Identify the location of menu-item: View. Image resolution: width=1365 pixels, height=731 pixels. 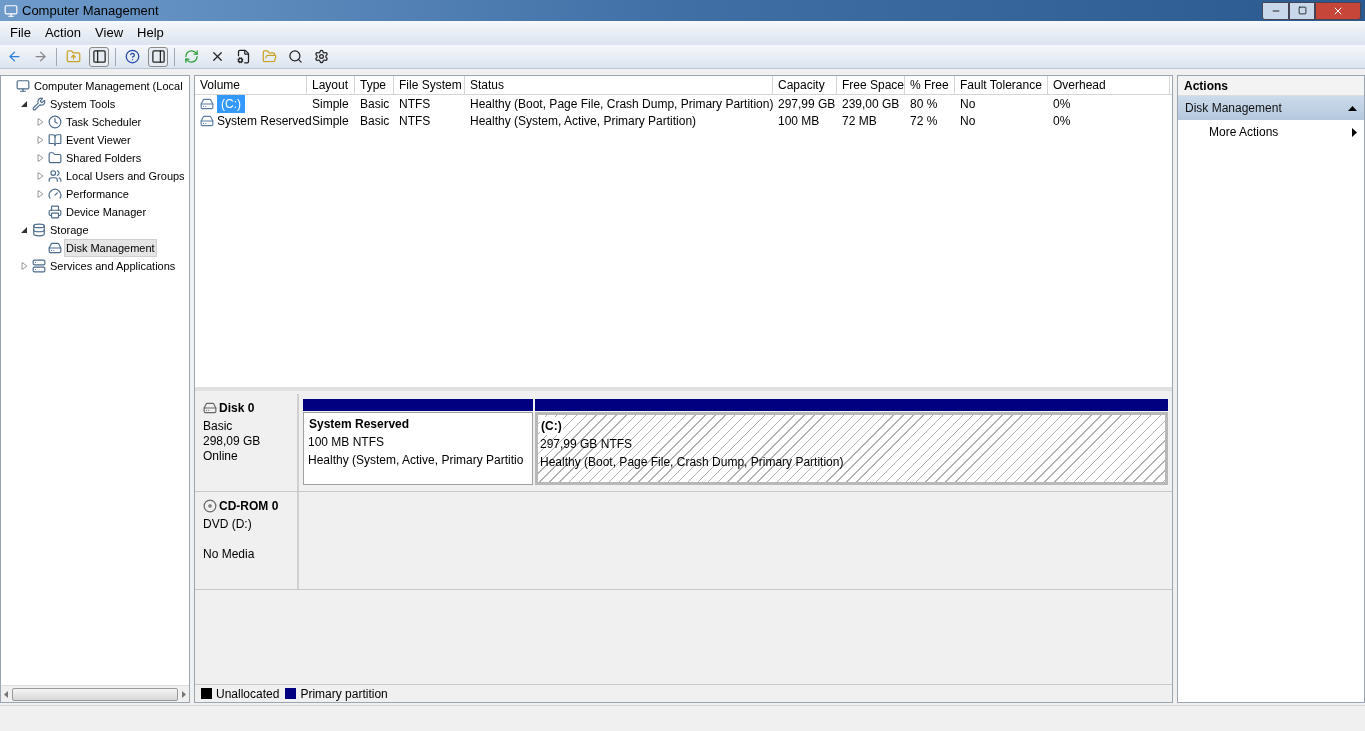
(109, 33).